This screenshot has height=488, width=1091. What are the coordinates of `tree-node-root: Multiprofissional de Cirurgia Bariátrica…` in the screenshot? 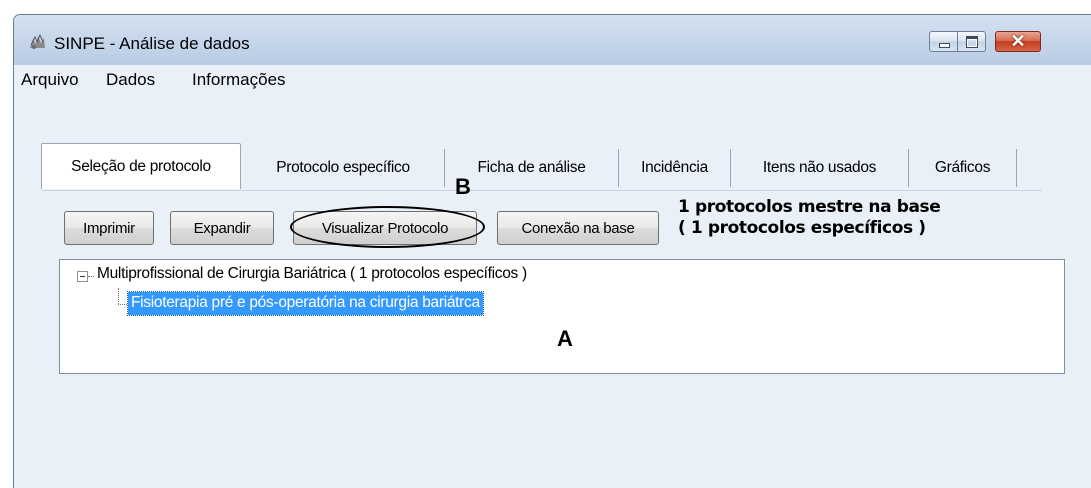 It's located at (312, 274).